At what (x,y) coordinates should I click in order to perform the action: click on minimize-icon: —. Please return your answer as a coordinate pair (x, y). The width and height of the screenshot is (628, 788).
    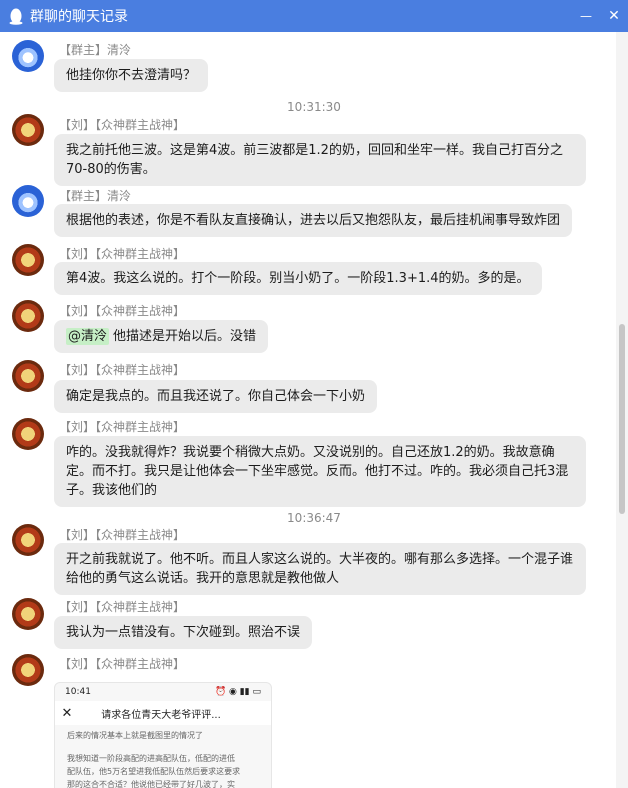
    Looking at the image, I should click on (586, 16).